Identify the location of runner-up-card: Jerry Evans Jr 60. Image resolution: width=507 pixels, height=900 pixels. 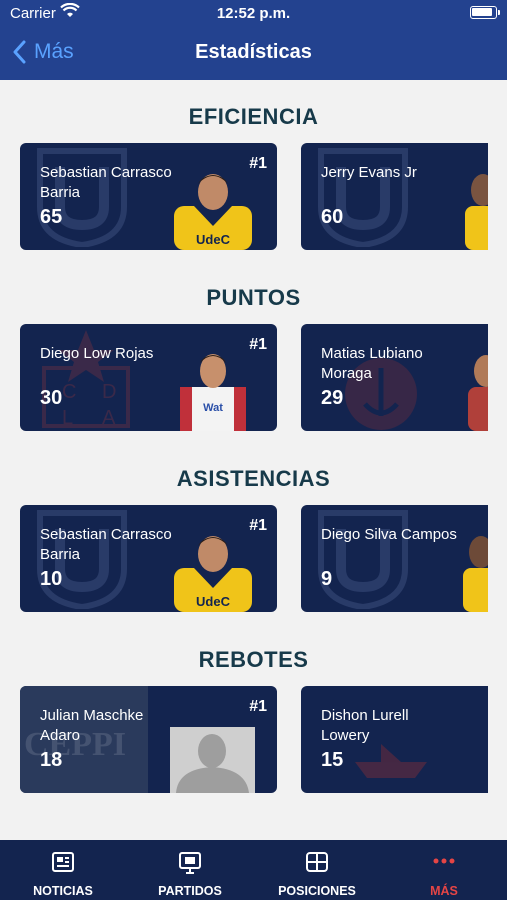
(394, 196).